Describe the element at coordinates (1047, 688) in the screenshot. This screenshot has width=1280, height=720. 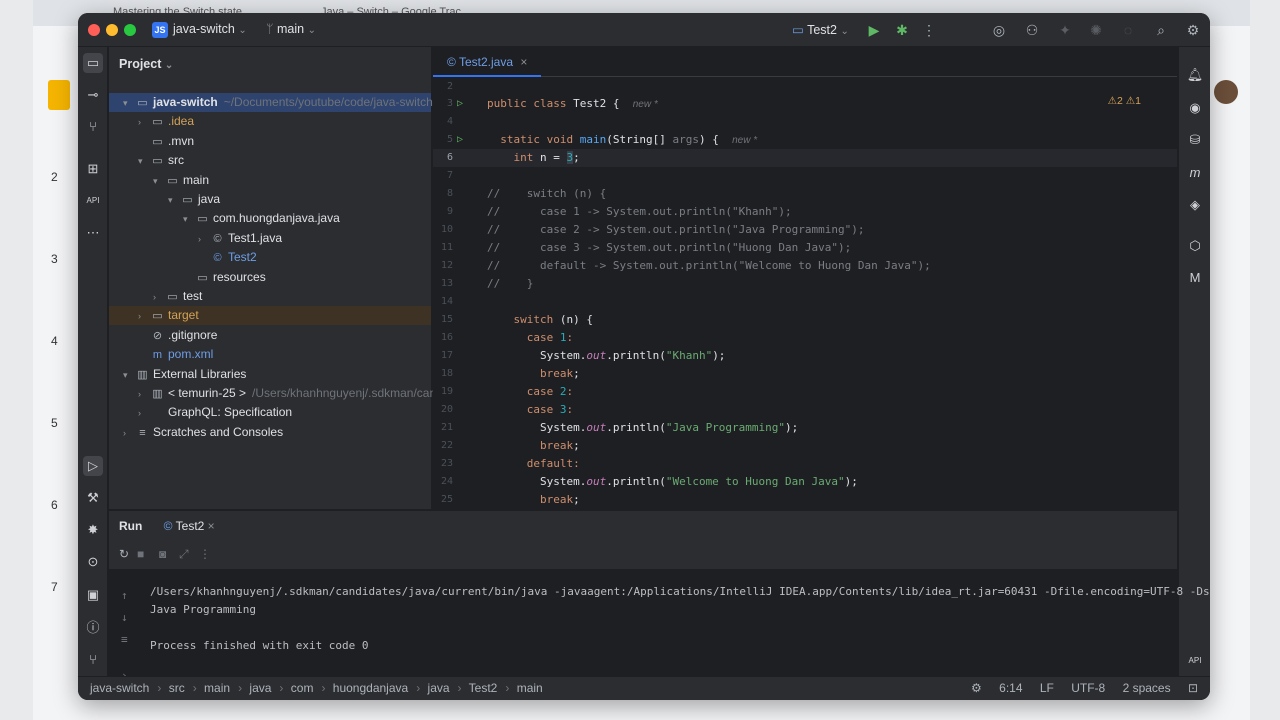
I see `line-separator: LF` at that location.